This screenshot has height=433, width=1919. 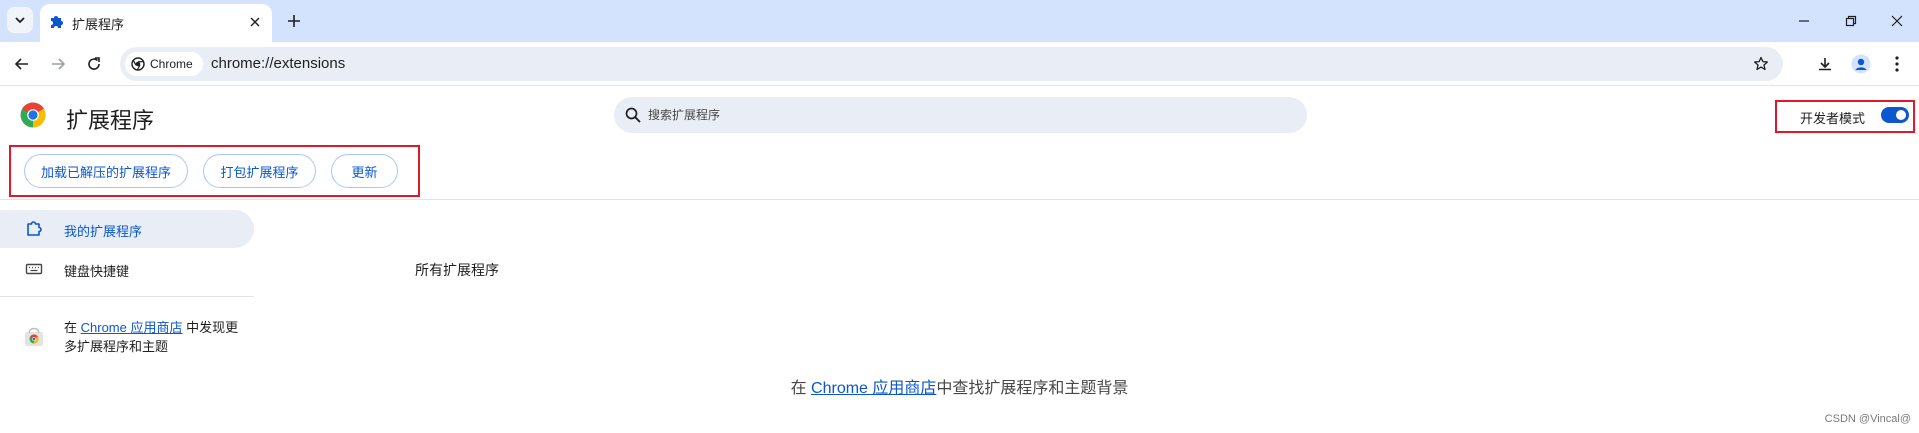 I want to click on new-tab-button, so click(x=294, y=21).